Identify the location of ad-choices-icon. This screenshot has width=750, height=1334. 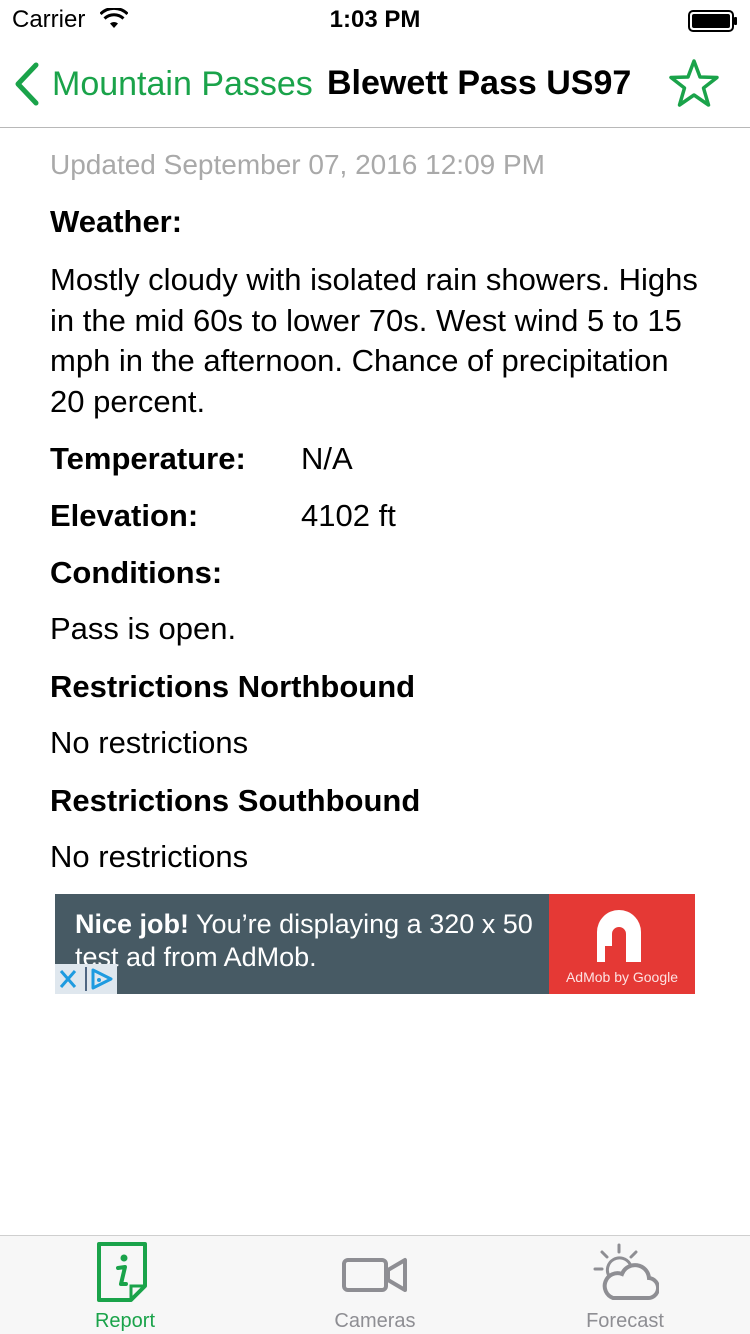
(86, 979).